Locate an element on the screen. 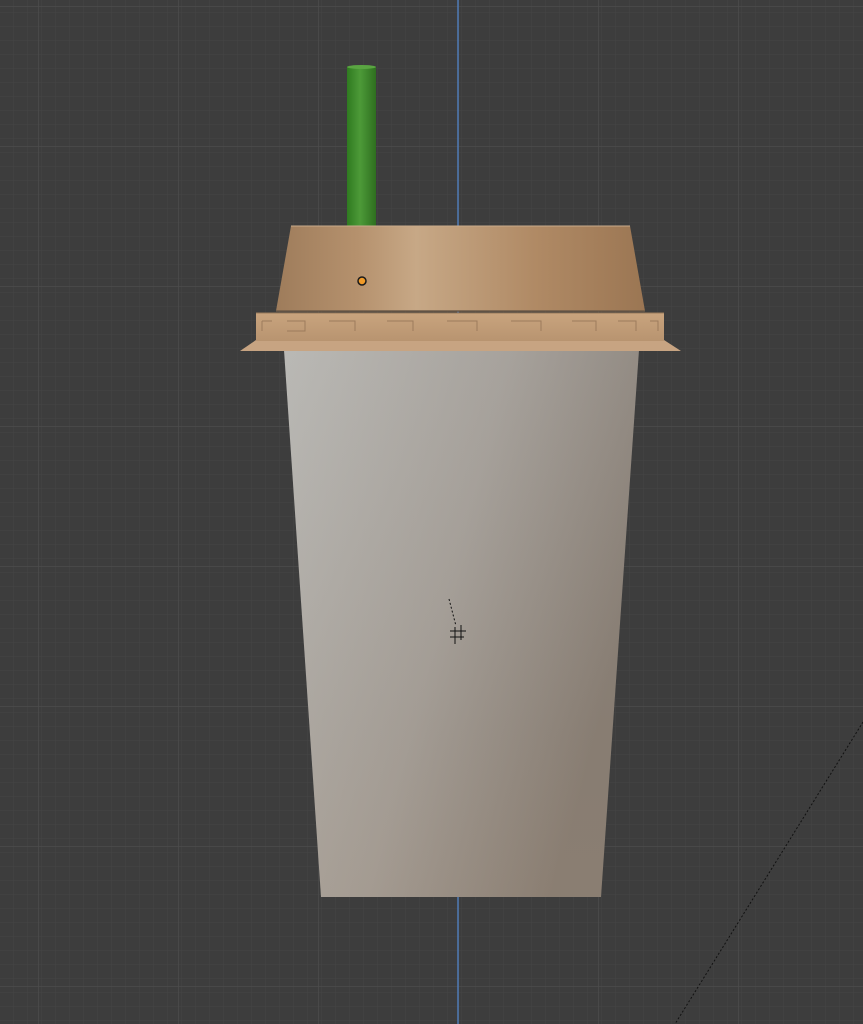 This screenshot has height=1024, width=863. straw-mesh is located at coordinates (361, 151).